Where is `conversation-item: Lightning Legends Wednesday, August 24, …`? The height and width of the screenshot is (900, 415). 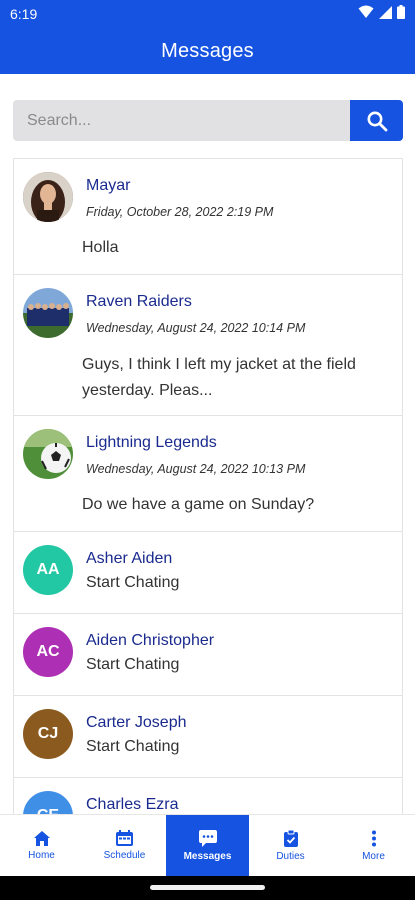 conversation-item: Lightning Legends Wednesday, August 24, … is located at coordinates (208, 474).